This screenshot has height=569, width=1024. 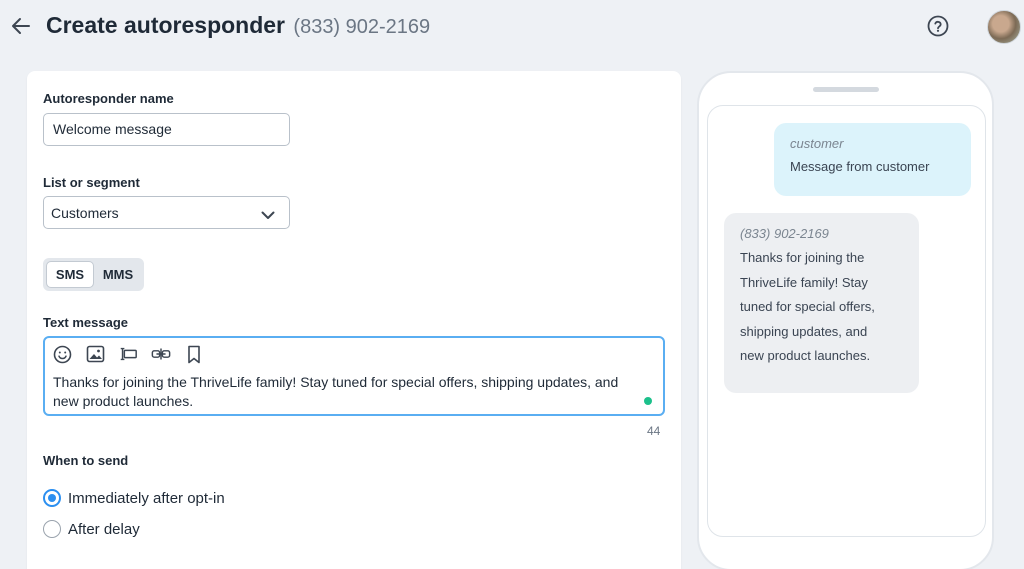 I want to click on page-title-phone: (833) 902-2169, so click(x=362, y=27).